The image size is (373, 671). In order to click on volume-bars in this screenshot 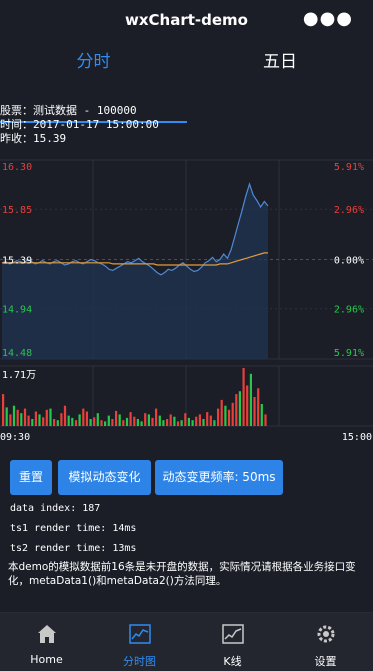, I will do `click(134, 397)`.